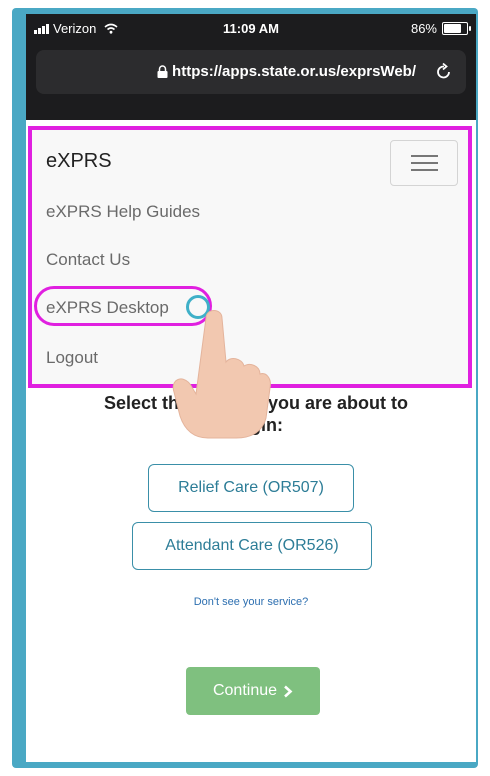 The image size is (490, 776). Describe the element at coordinates (294, 71) in the screenshot. I see `url-text: https://apps.state.or.us/exprsWeb/` at that location.